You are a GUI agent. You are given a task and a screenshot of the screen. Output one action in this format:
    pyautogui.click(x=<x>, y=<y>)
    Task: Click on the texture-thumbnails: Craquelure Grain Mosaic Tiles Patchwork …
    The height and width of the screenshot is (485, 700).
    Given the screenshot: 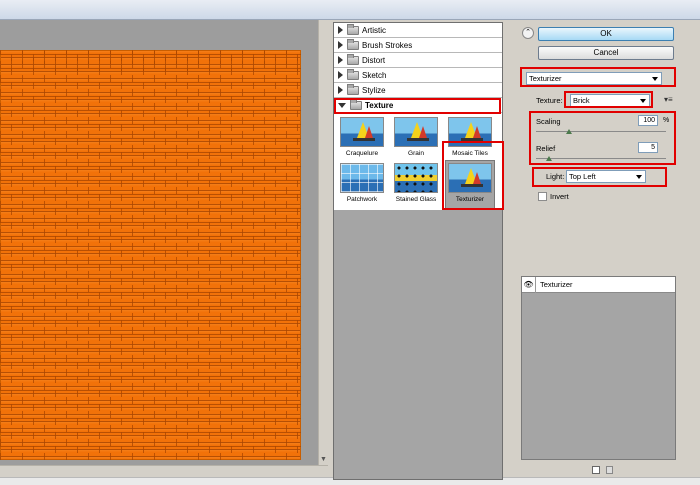 What is the action you would take?
    pyautogui.click(x=418, y=161)
    